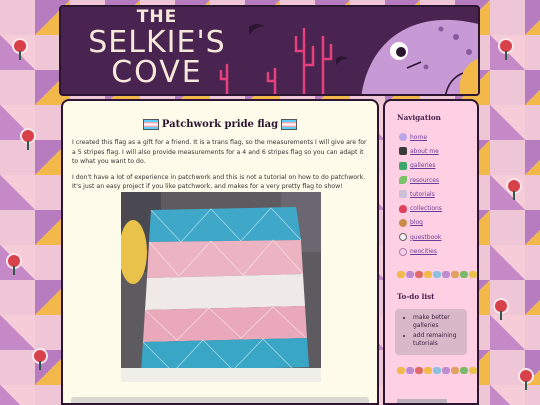 The width and height of the screenshot is (540, 405). Describe the element at coordinates (438, 166) in the screenshot. I see `nav-item-galleries: galleries` at that location.